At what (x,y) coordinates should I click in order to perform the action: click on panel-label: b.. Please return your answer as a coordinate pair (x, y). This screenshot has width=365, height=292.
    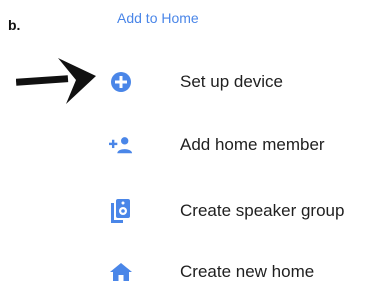
    Looking at the image, I should click on (14, 25).